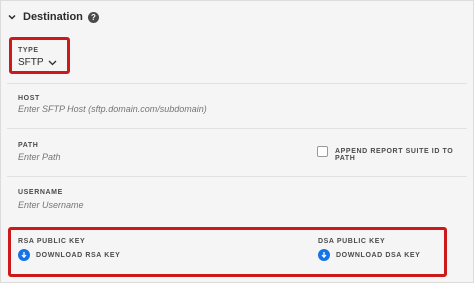  Describe the element at coordinates (322, 151) in the screenshot. I see `append-report-suite-checkbox` at that location.